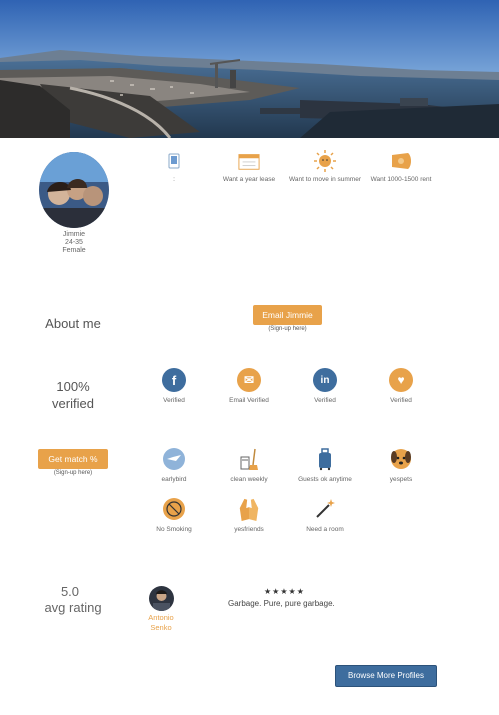 The height and width of the screenshot is (715, 499). What do you see at coordinates (174, 509) in the screenshot?
I see `no-smoking-icon` at bounding box center [174, 509].